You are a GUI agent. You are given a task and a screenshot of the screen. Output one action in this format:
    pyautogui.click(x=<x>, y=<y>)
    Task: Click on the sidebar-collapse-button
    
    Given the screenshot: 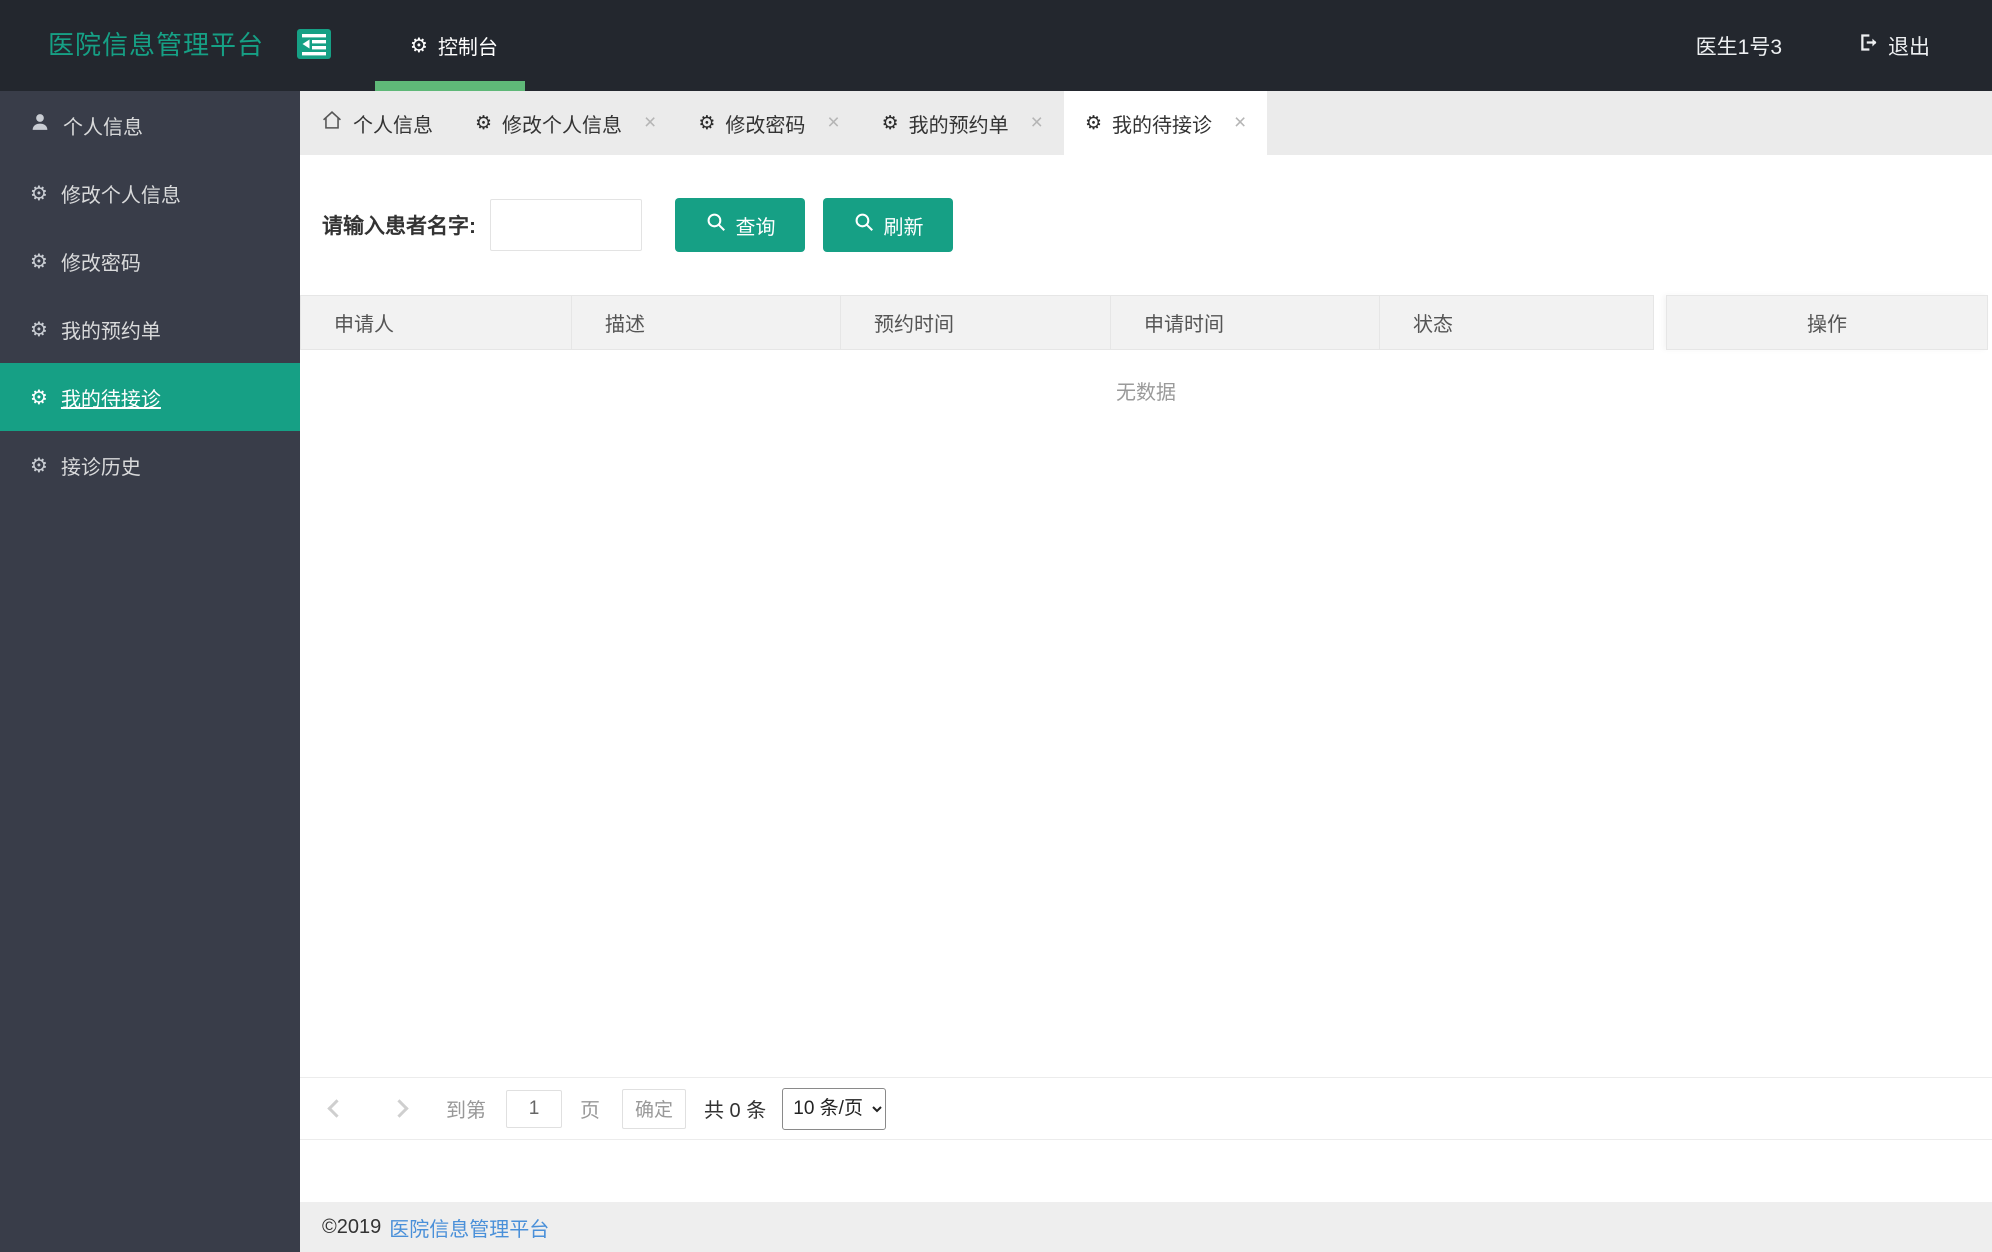 What is the action you would take?
    pyautogui.click(x=314, y=44)
    